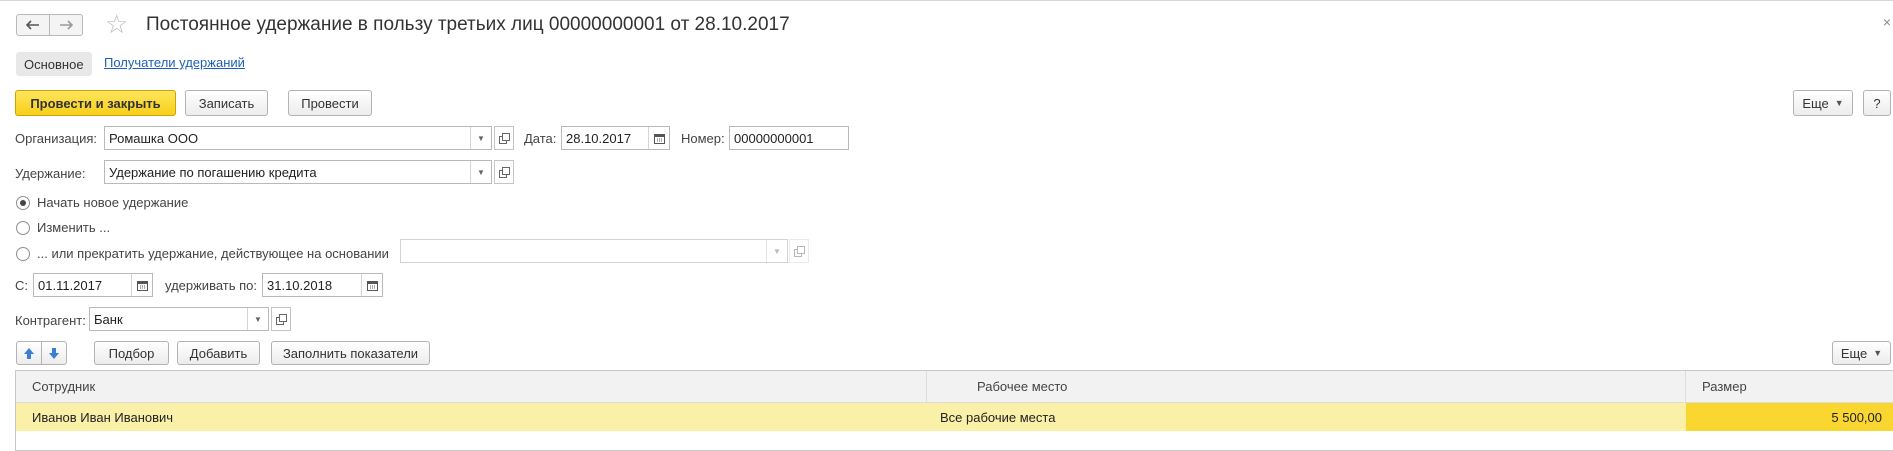 This screenshot has width=1893, height=451. I want to click on from-date-value: 01.11.2017, so click(70, 285).